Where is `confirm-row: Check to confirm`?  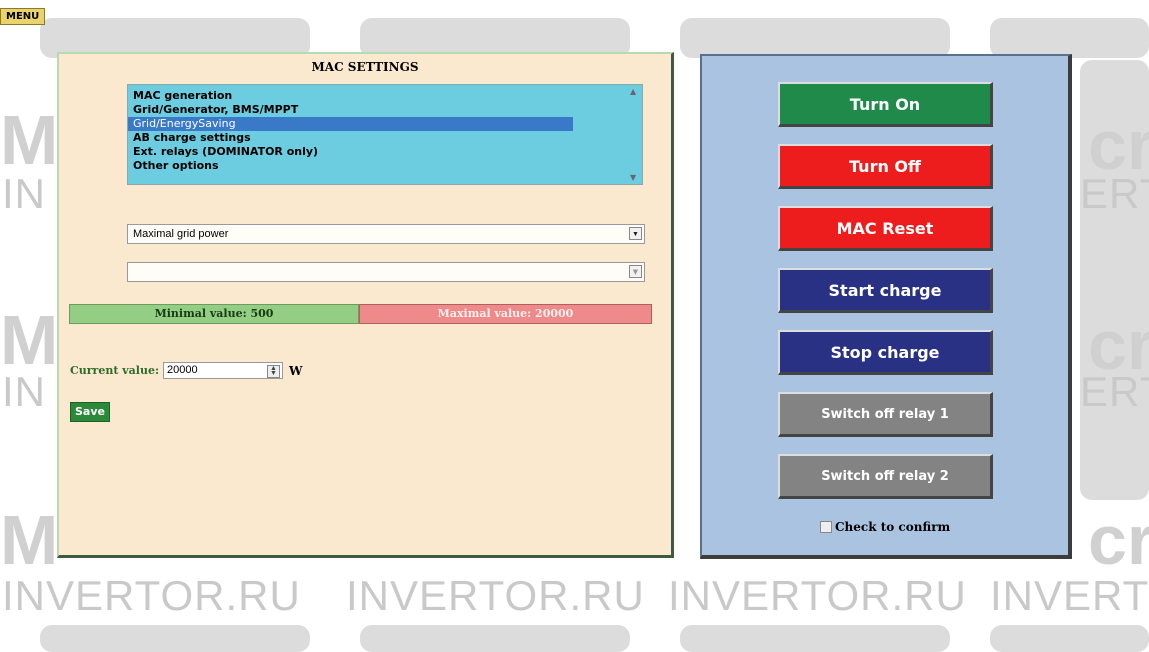 confirm-row: Check to confirm is located at coordinates (885, 527).